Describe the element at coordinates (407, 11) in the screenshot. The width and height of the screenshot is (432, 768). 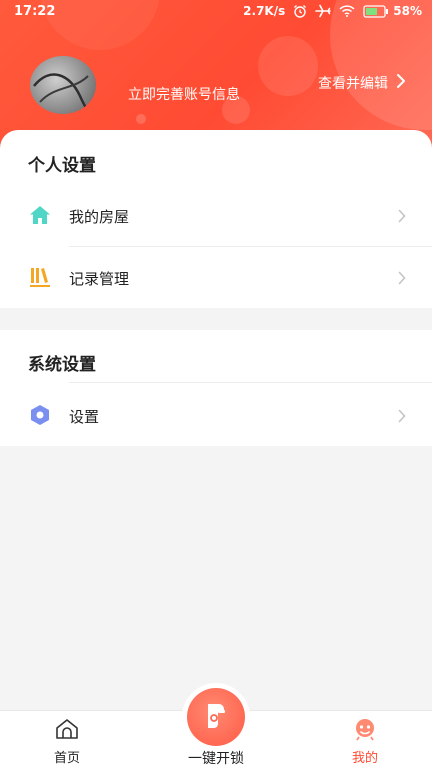
I see `battery-level: 58%` at that location.